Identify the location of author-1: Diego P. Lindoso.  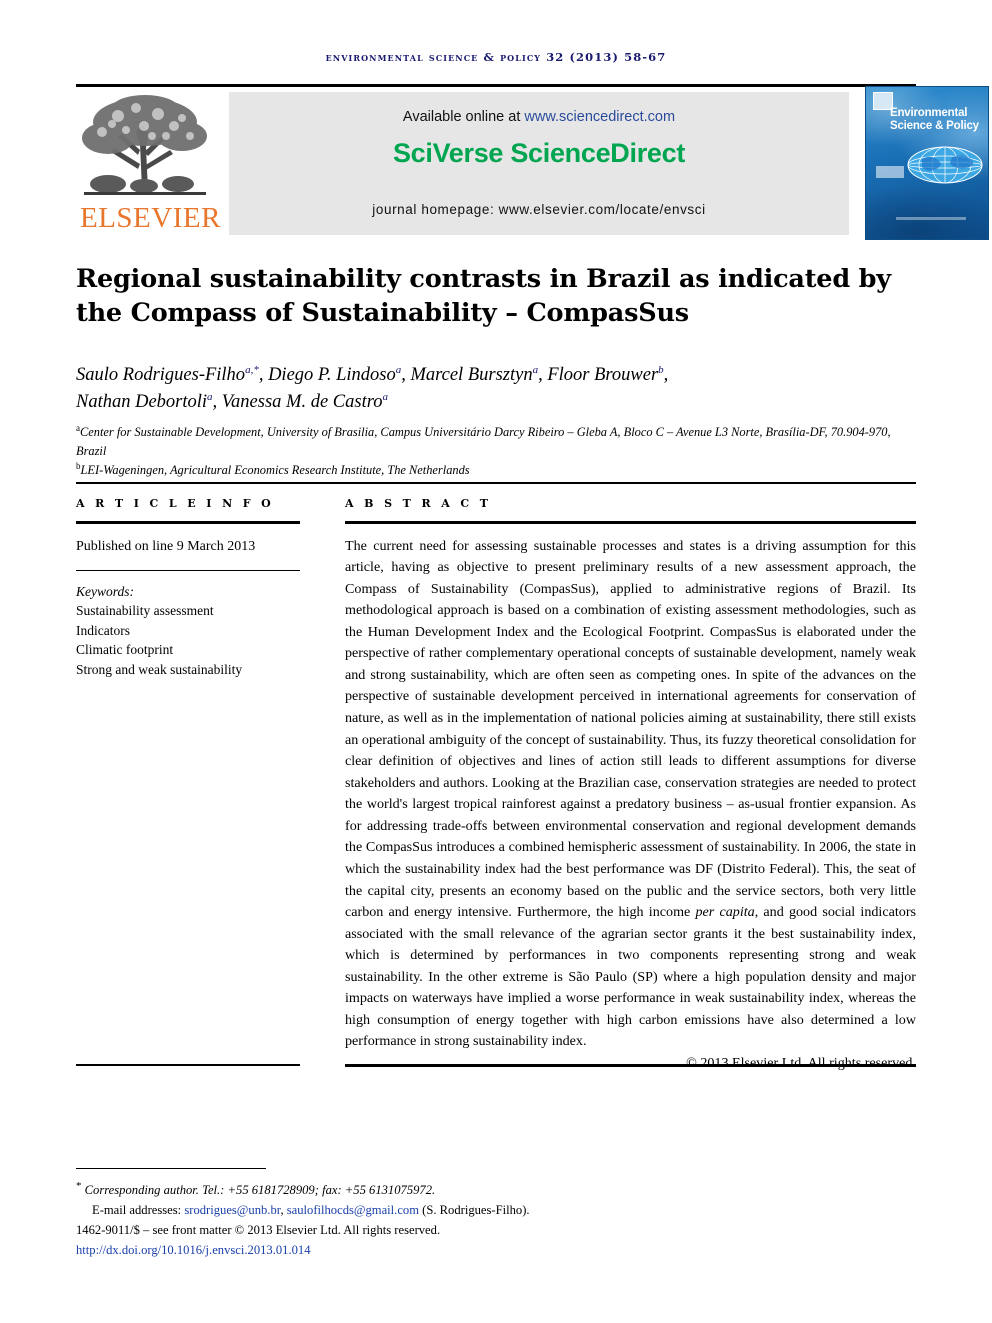
(332, 375).